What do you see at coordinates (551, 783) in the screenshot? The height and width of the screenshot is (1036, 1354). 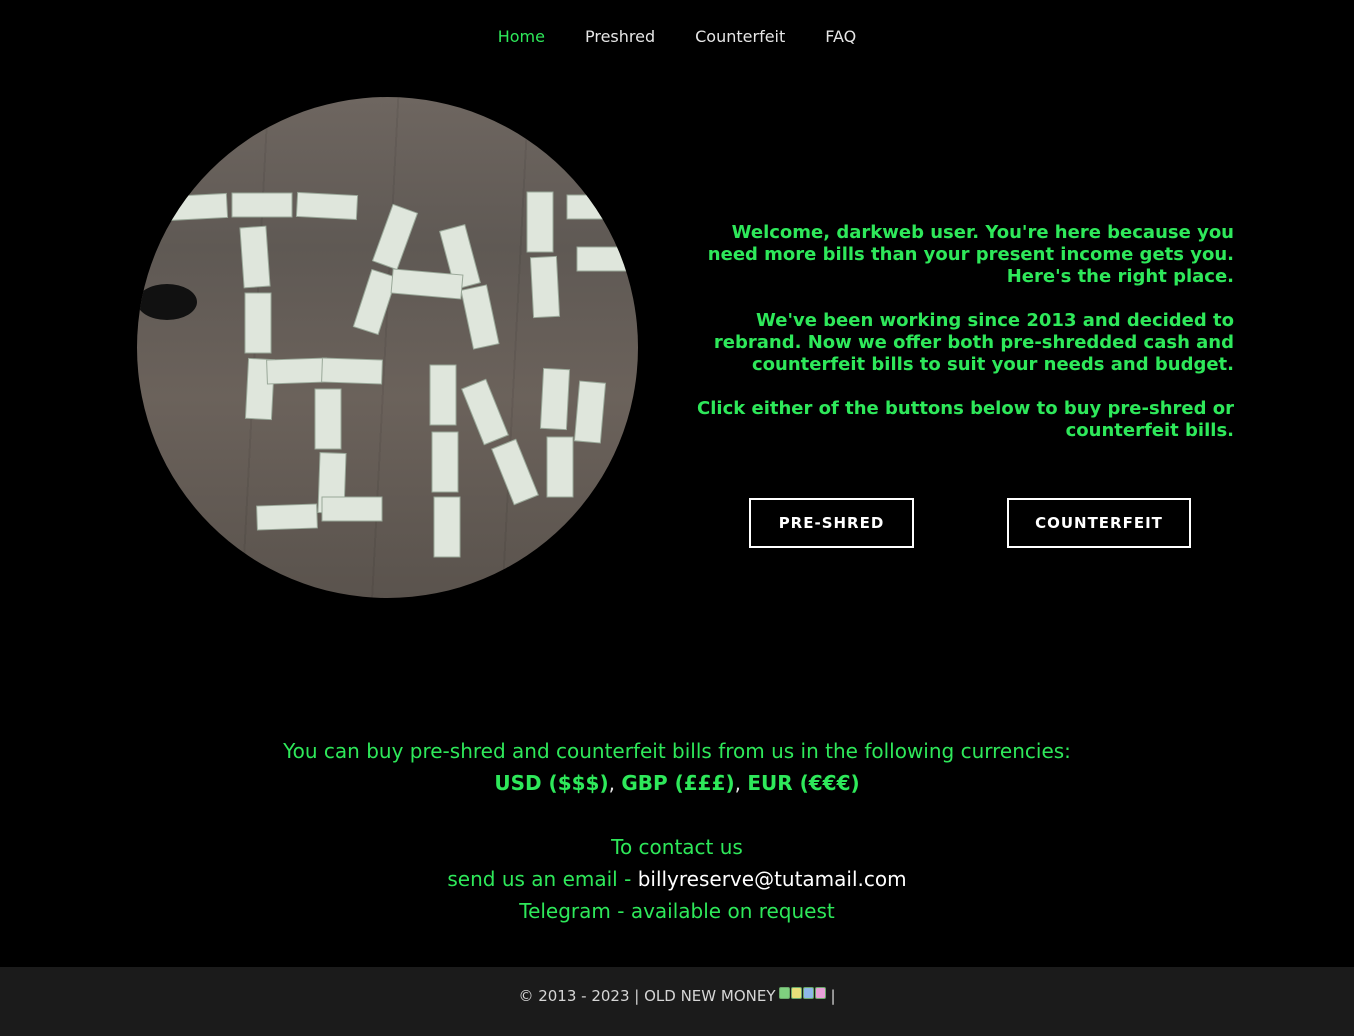 I see `currency-usd: USD ($$$)` at bounding box center [551, 783].